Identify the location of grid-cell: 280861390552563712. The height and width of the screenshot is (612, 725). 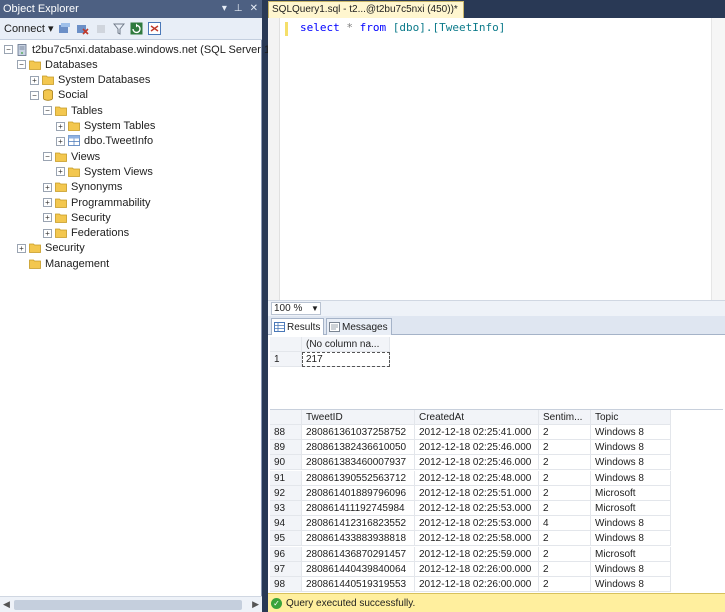
(358, 478).